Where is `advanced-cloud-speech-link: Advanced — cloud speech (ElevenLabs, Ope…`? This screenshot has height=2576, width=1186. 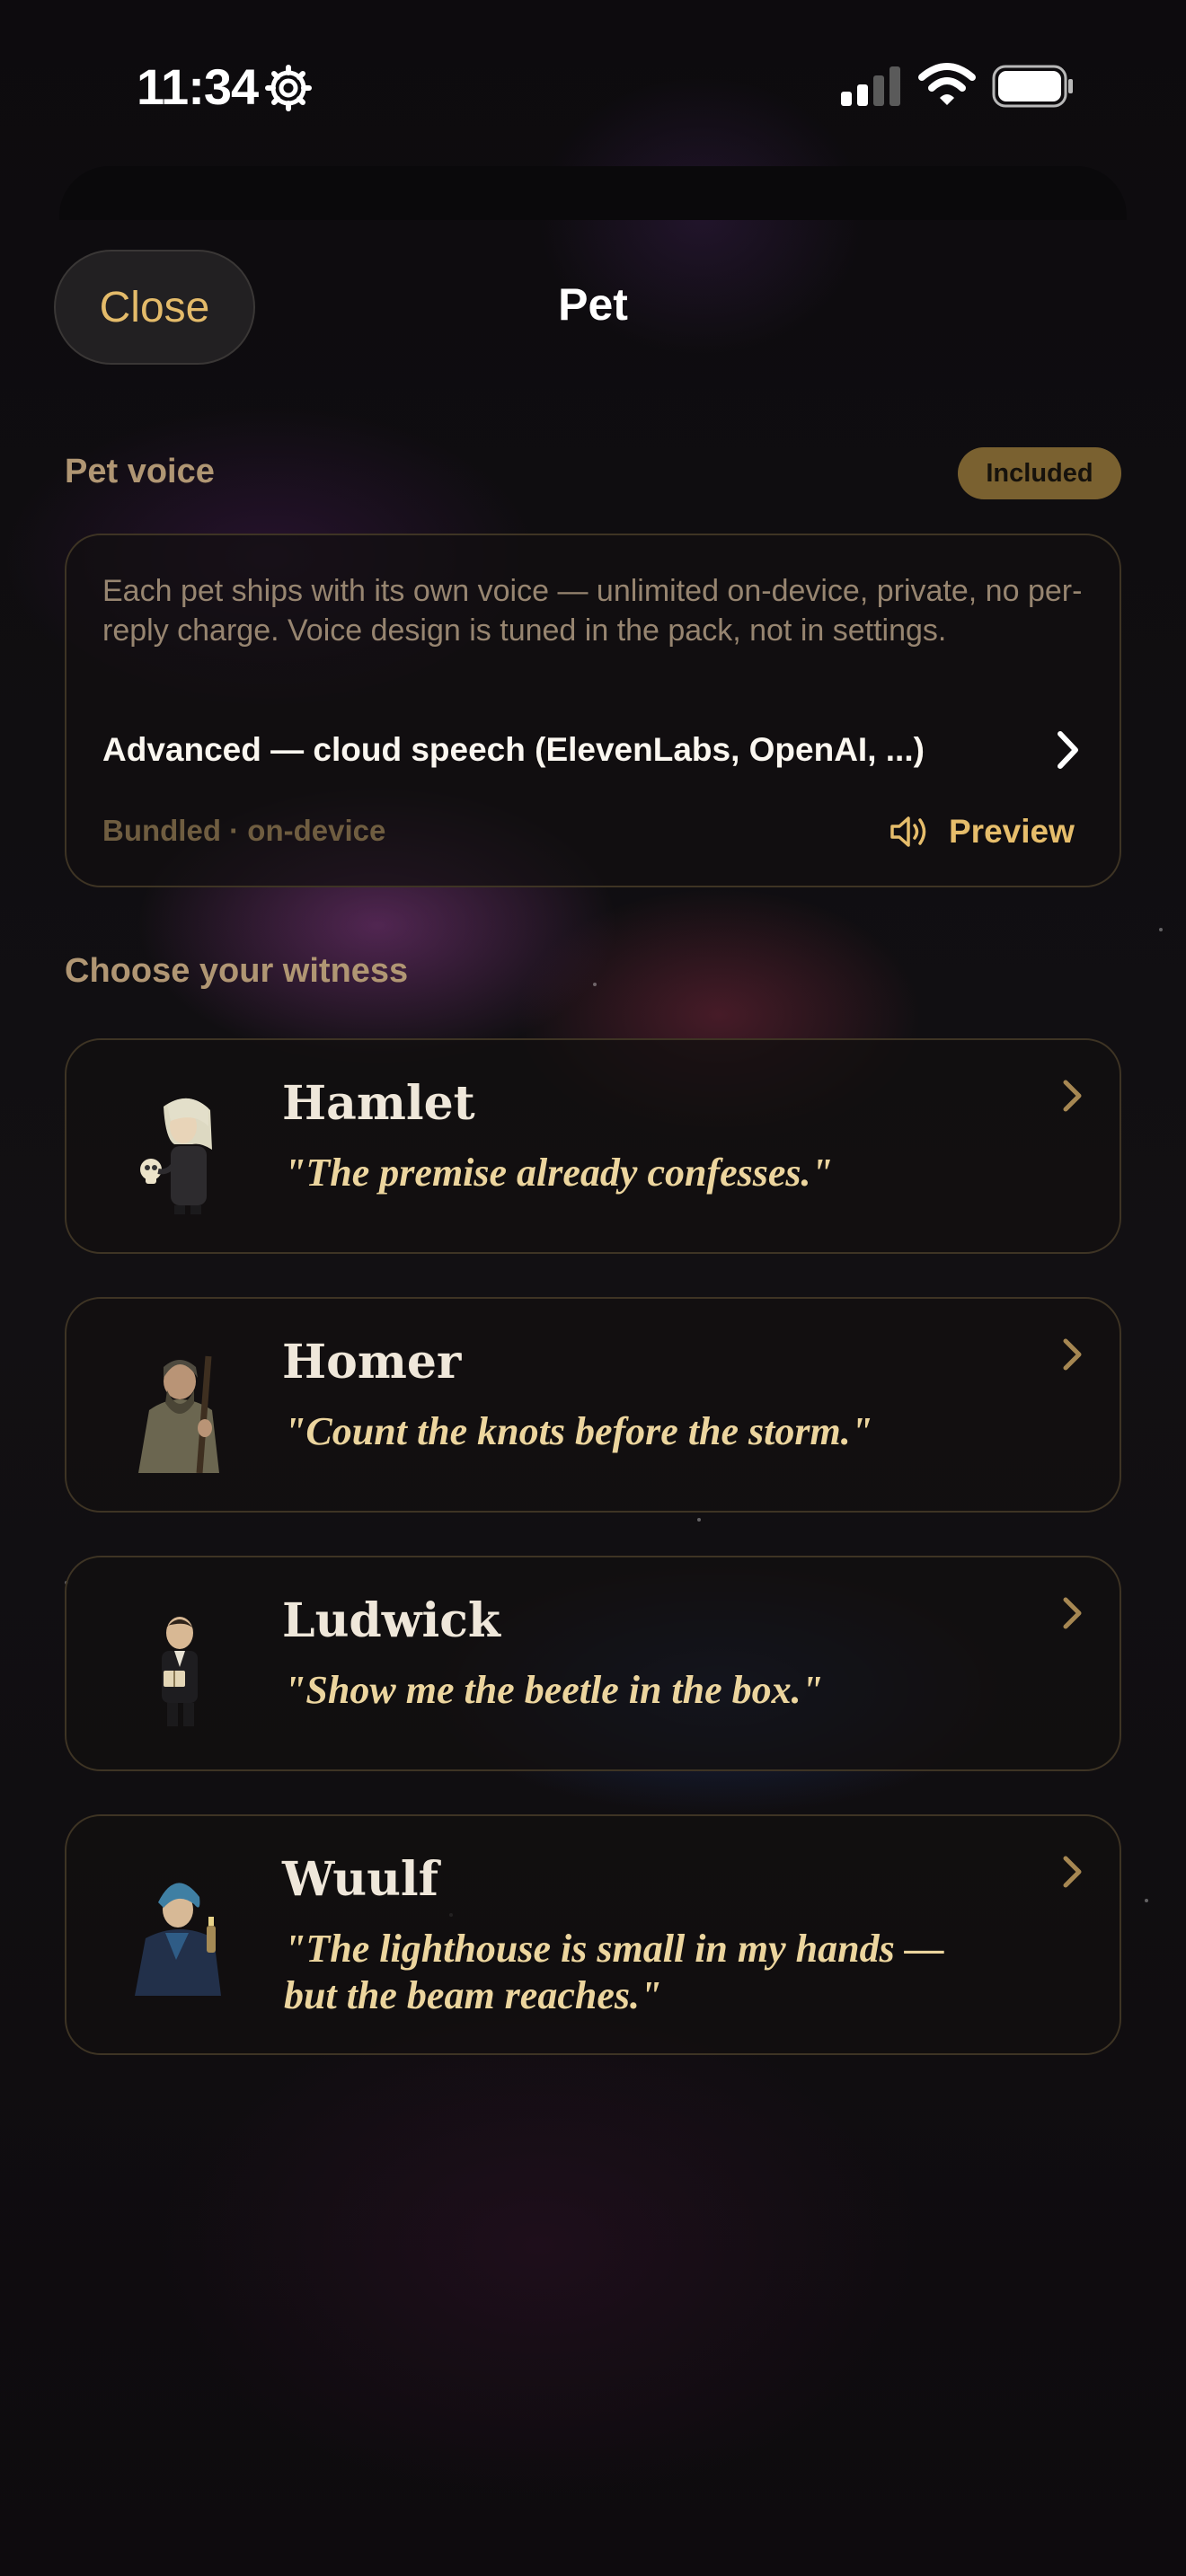 advanced-cloud-speech-link: Advanced — cloud speech (ElevenLabs, Ope… is located at coordinates (513, 750).